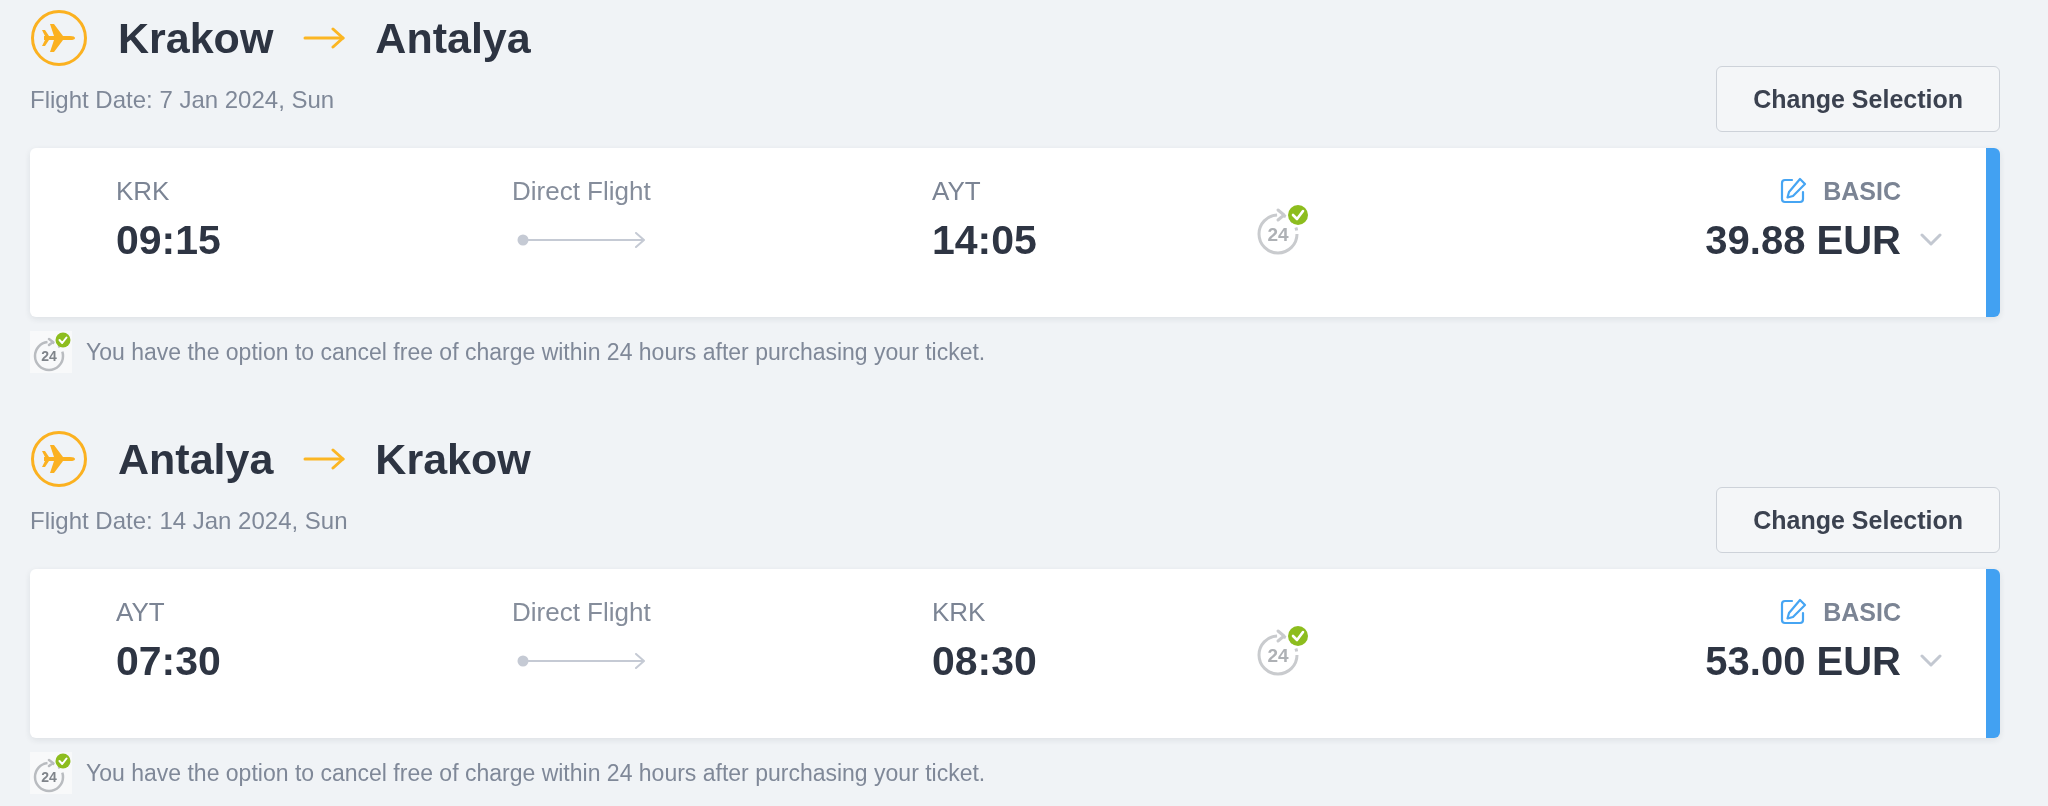 Image resolution: width=2048 pixels, height=806 pixels. What do you see at coordinates (956, 191) in the screenshot?
I see `arrival-airport-code: AYT` at bounding box center [956, 191].